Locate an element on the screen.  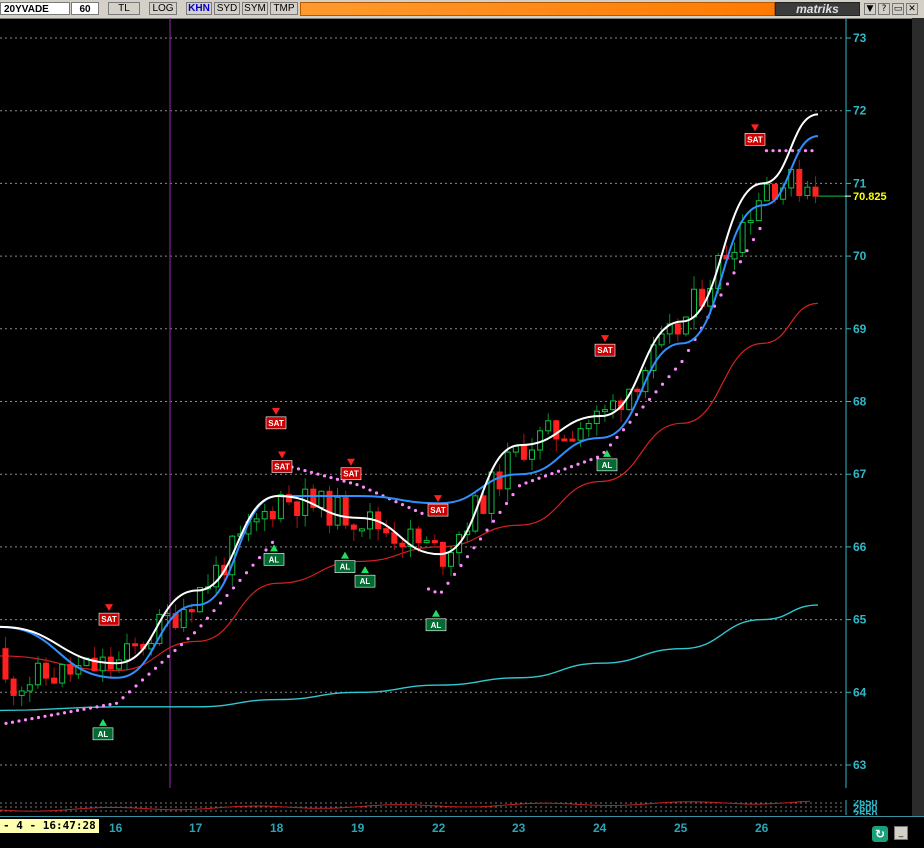
price-label: 71 is located at coordinates (860, 183).